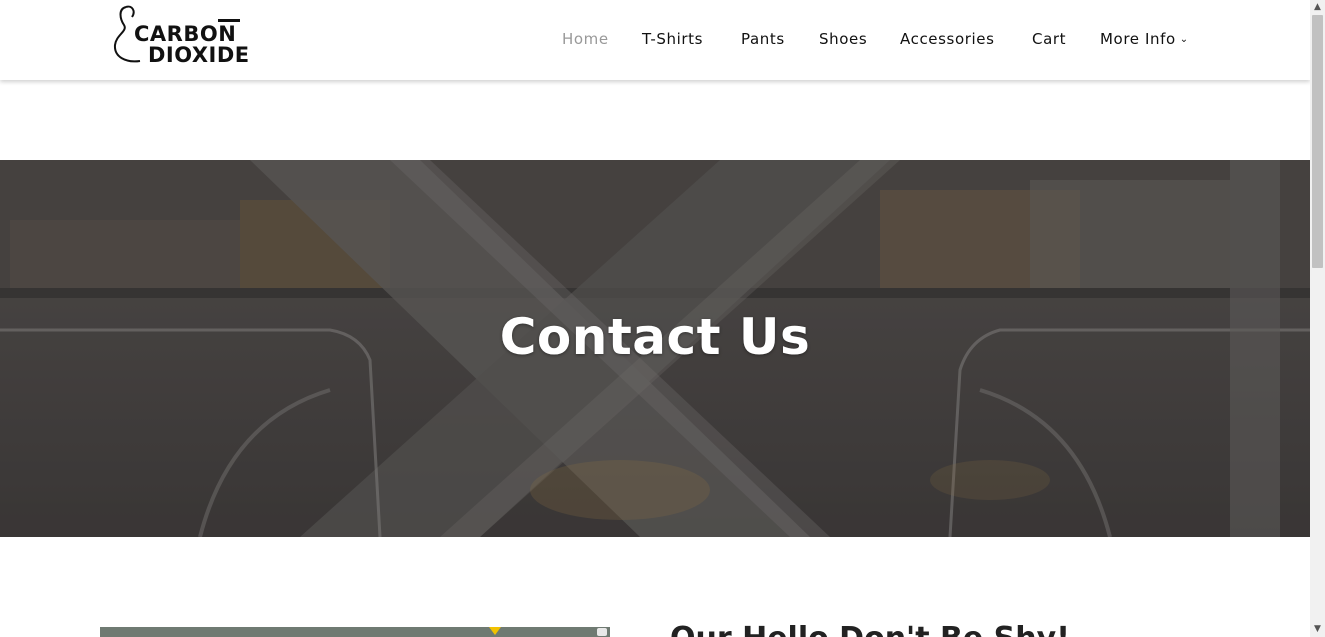 The image size is (1325, 637). I want to click on location-map, so click(355, 632).